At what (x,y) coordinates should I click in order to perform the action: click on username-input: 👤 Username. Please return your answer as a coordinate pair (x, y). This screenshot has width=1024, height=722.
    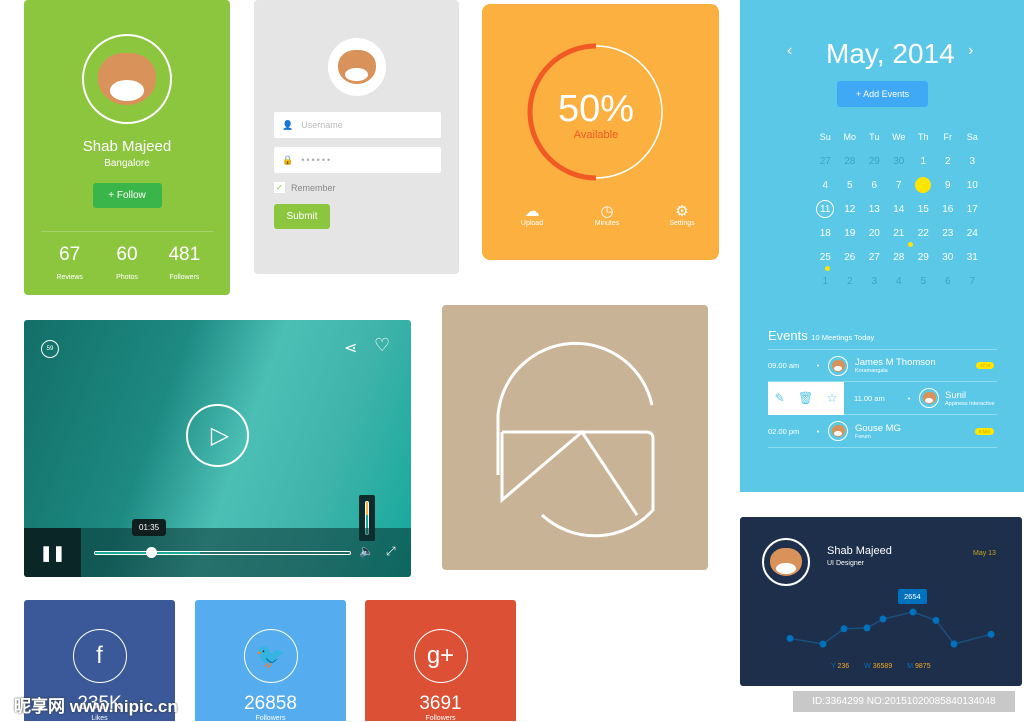
    Looking at the image, I should click on (357, 125).